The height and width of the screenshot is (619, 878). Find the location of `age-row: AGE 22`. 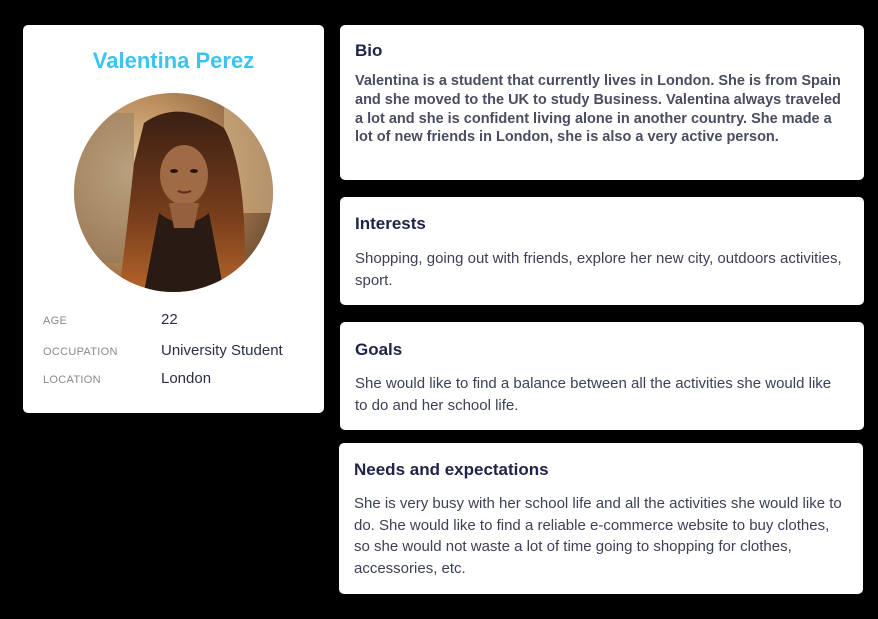

age-row: AGE 22 is located at coordinates (178, 321).